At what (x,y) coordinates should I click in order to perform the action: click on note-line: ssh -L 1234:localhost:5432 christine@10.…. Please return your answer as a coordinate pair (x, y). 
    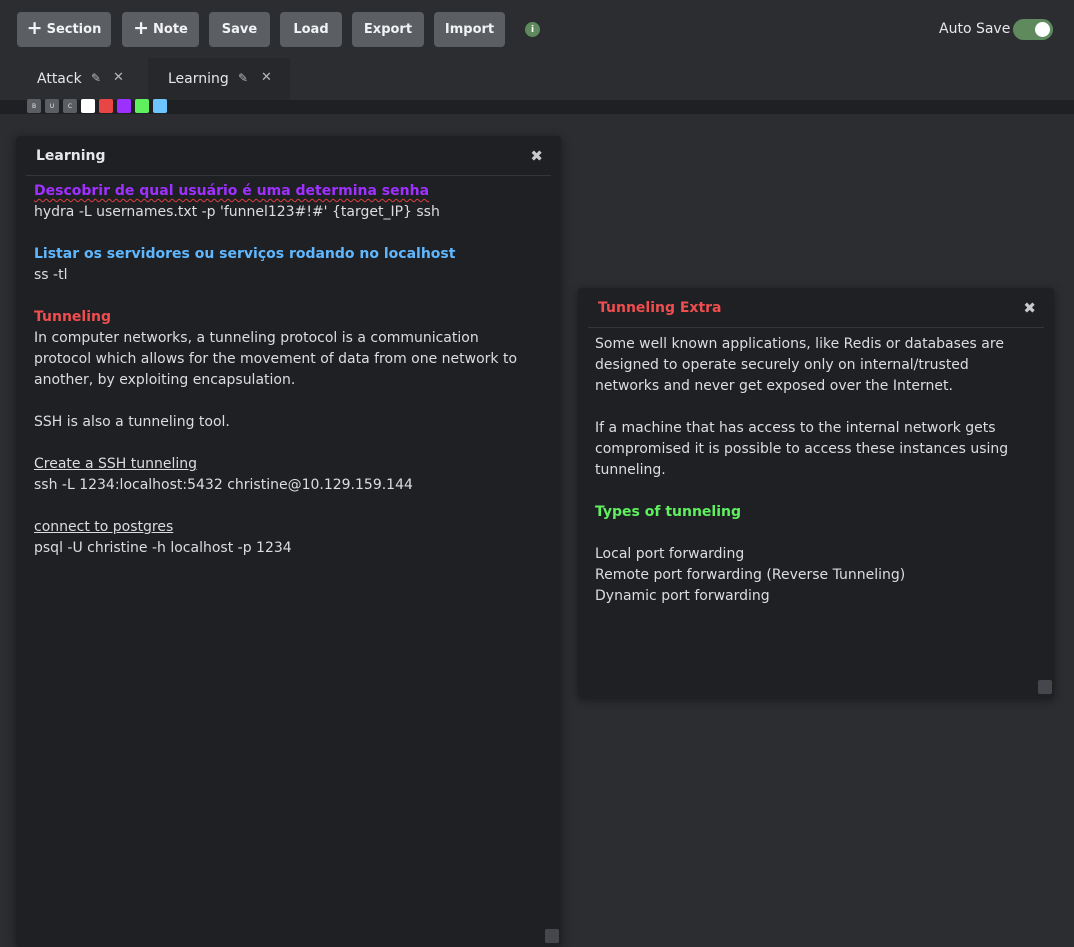
    Looking at the image, I should click on (223, 485).